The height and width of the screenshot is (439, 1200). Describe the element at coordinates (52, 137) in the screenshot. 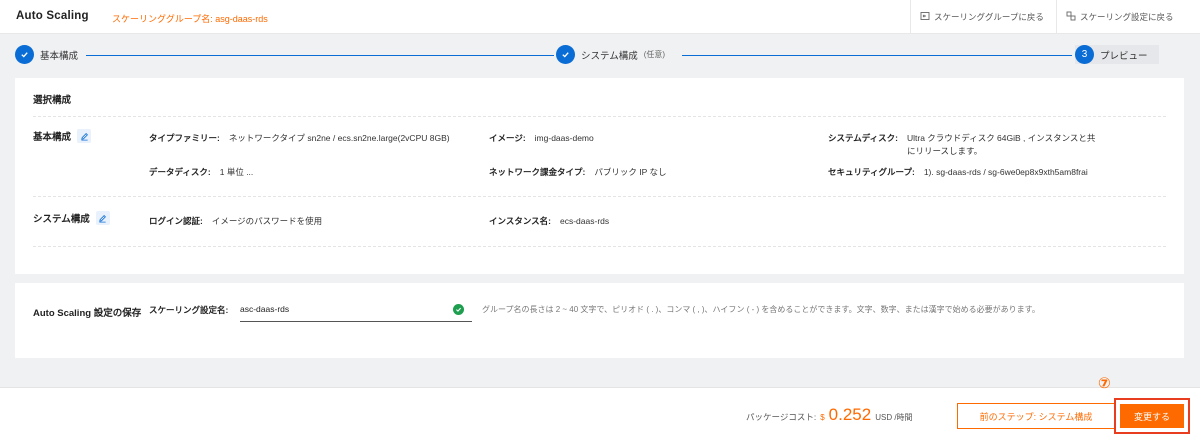

I see `basic-config-title: 基本構成` at that location.